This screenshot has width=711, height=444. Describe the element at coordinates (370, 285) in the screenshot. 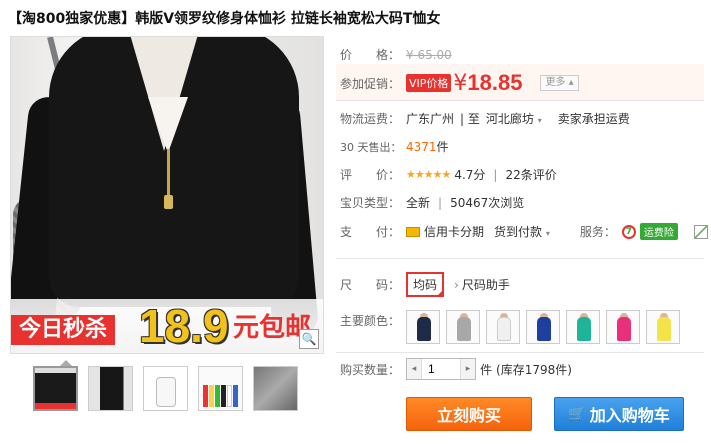

I see `size-label: 尺 码：` at that location.